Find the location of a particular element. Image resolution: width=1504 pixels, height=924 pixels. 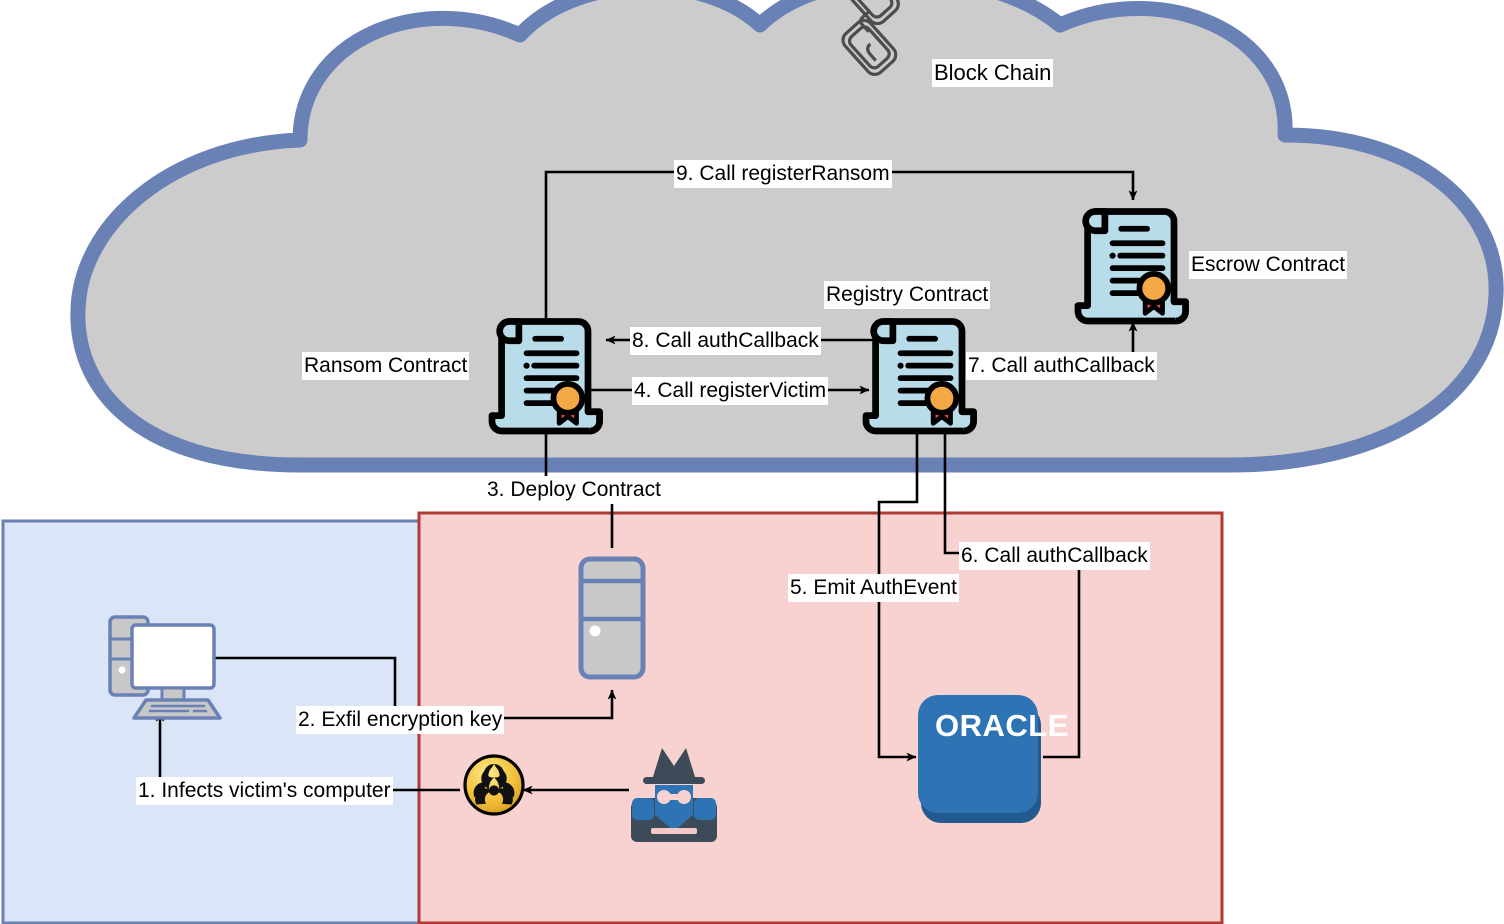

contract-scroll-icon-registry is located at coordinates (919, 376).